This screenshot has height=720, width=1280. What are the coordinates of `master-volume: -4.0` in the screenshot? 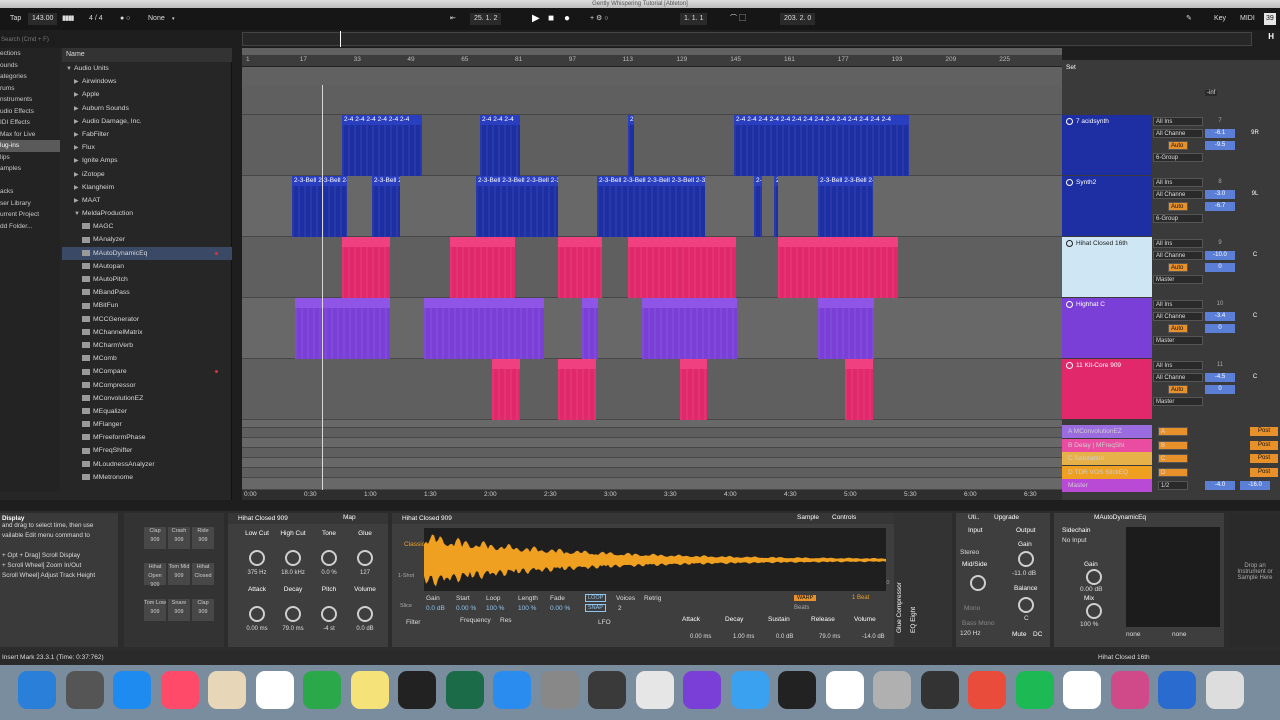 It's located at (1220, 485).